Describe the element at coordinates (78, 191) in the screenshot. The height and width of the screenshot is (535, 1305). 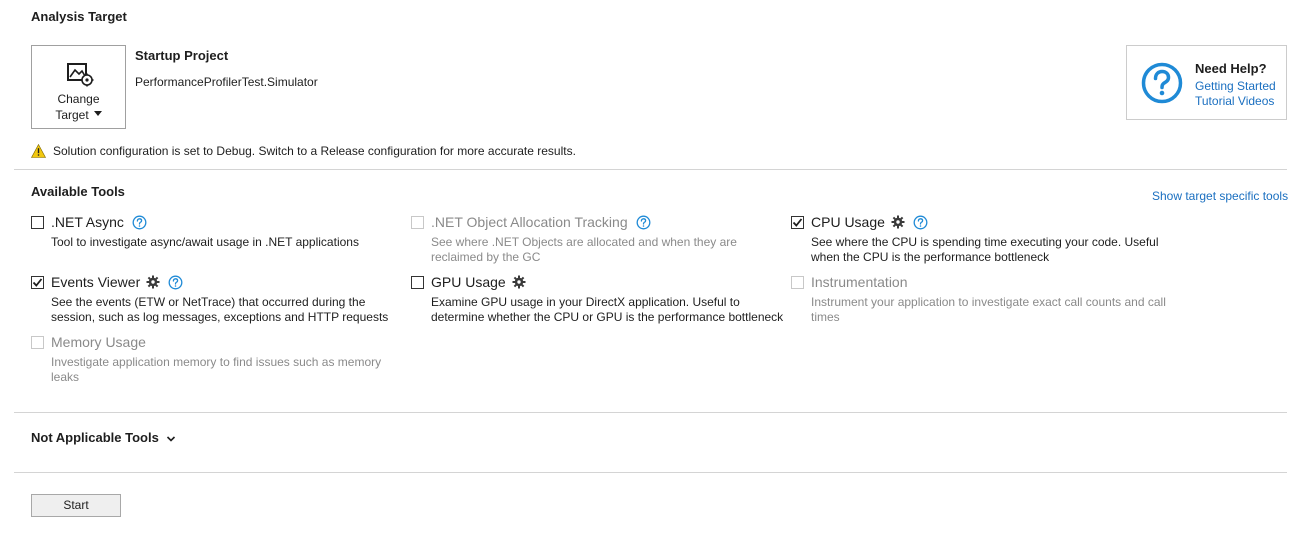
I see `available-tools-title: Available Tools` at that location.